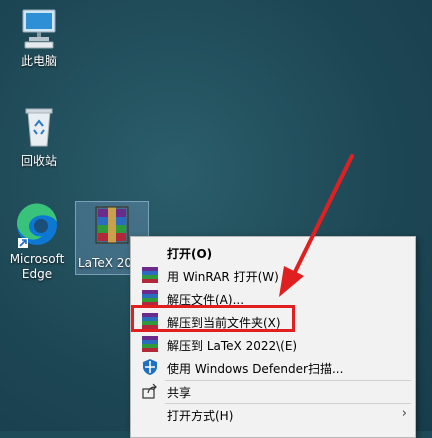 This screenshot has width=432, height=438. What do you see at coordinates (190, 254) in the screenshot?
I see `menu-item-label: 打开(O)` at bounding box center [190, 254].